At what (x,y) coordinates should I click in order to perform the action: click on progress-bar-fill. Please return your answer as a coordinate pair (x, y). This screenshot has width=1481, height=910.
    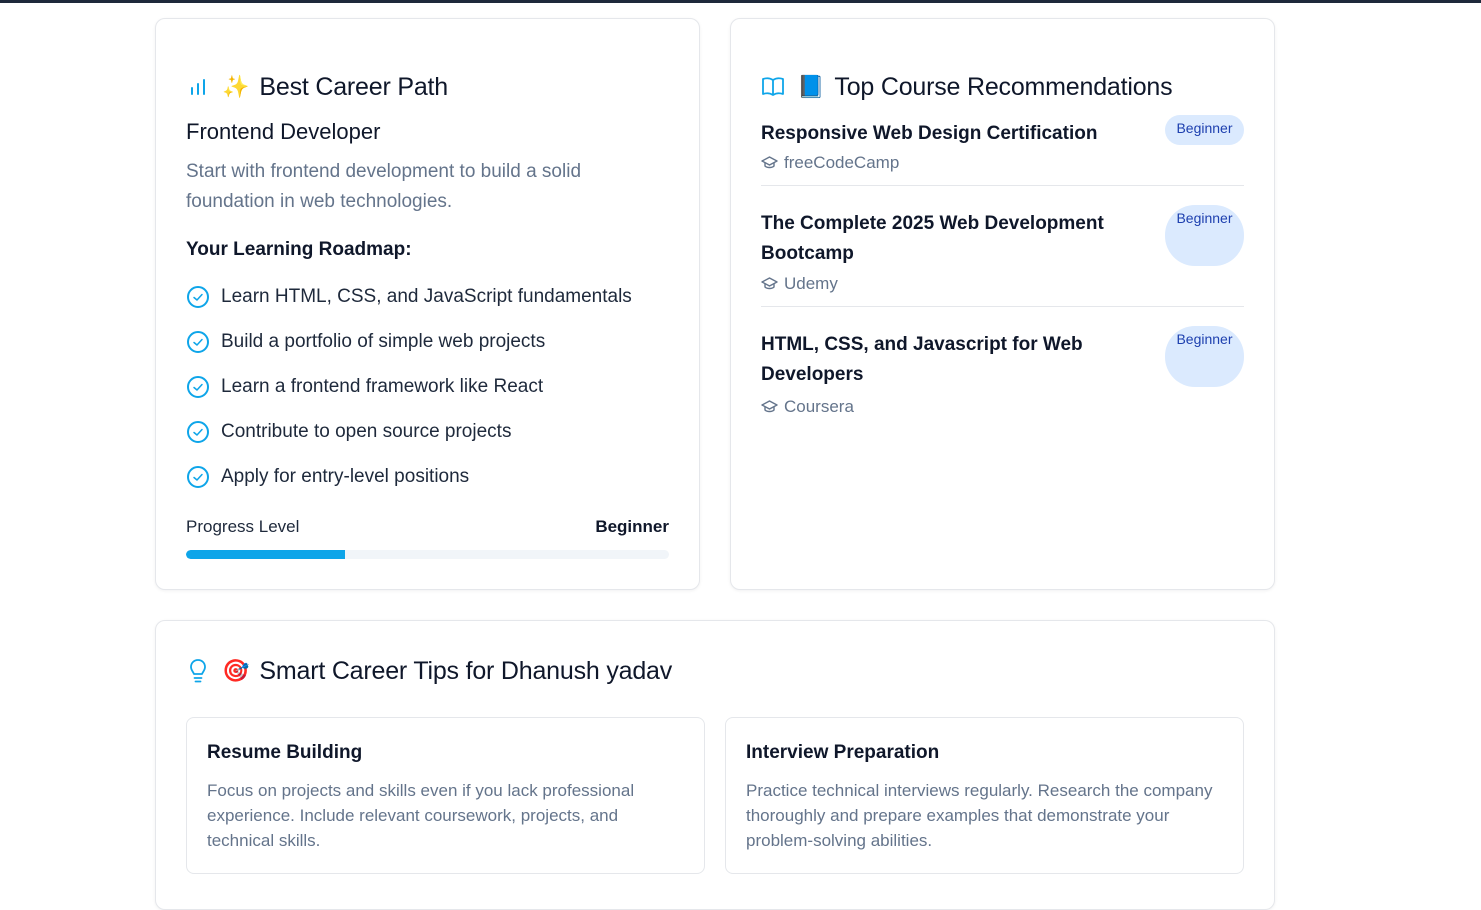
    Looking at the image, I should click on (266, 554).